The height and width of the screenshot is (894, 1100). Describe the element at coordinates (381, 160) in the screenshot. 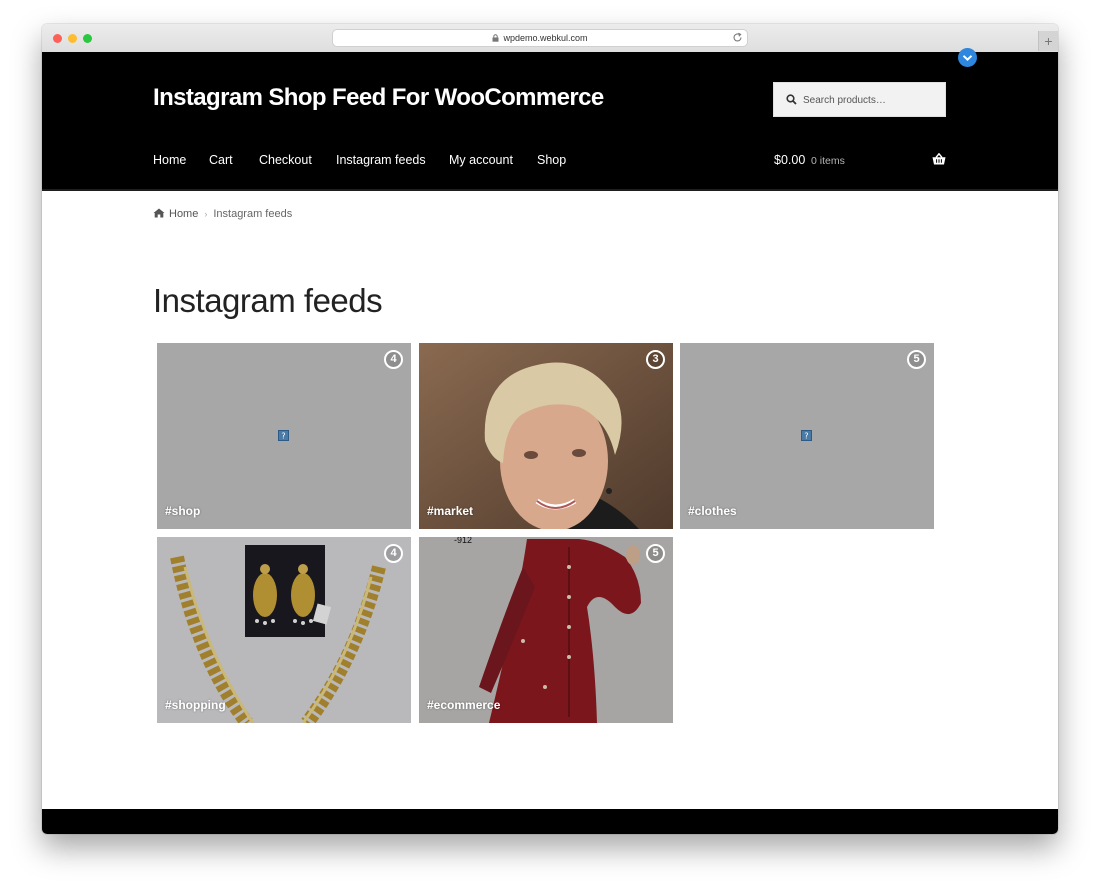

I see `nav-item-instagram-feeds: Instagram feeds` at that location.